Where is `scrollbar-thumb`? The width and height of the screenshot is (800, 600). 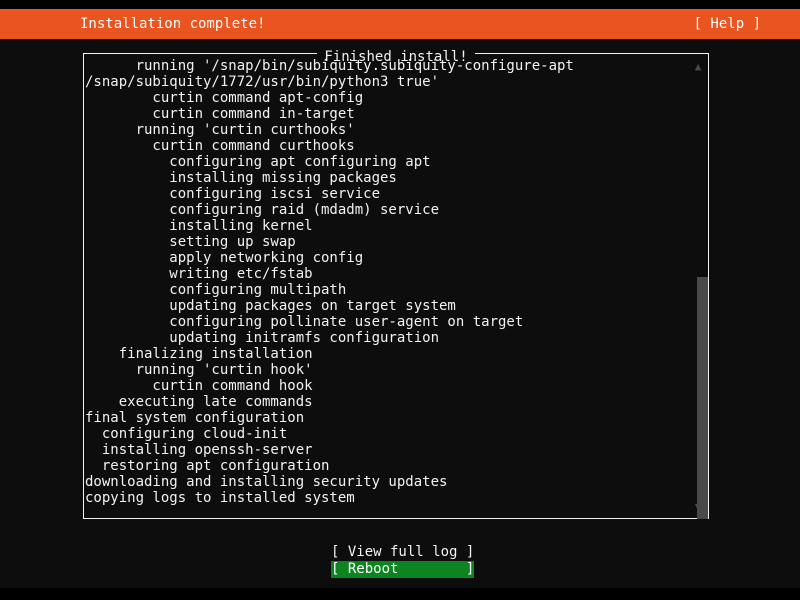 scrollbar-thumb is located at coordinates (702, 398).